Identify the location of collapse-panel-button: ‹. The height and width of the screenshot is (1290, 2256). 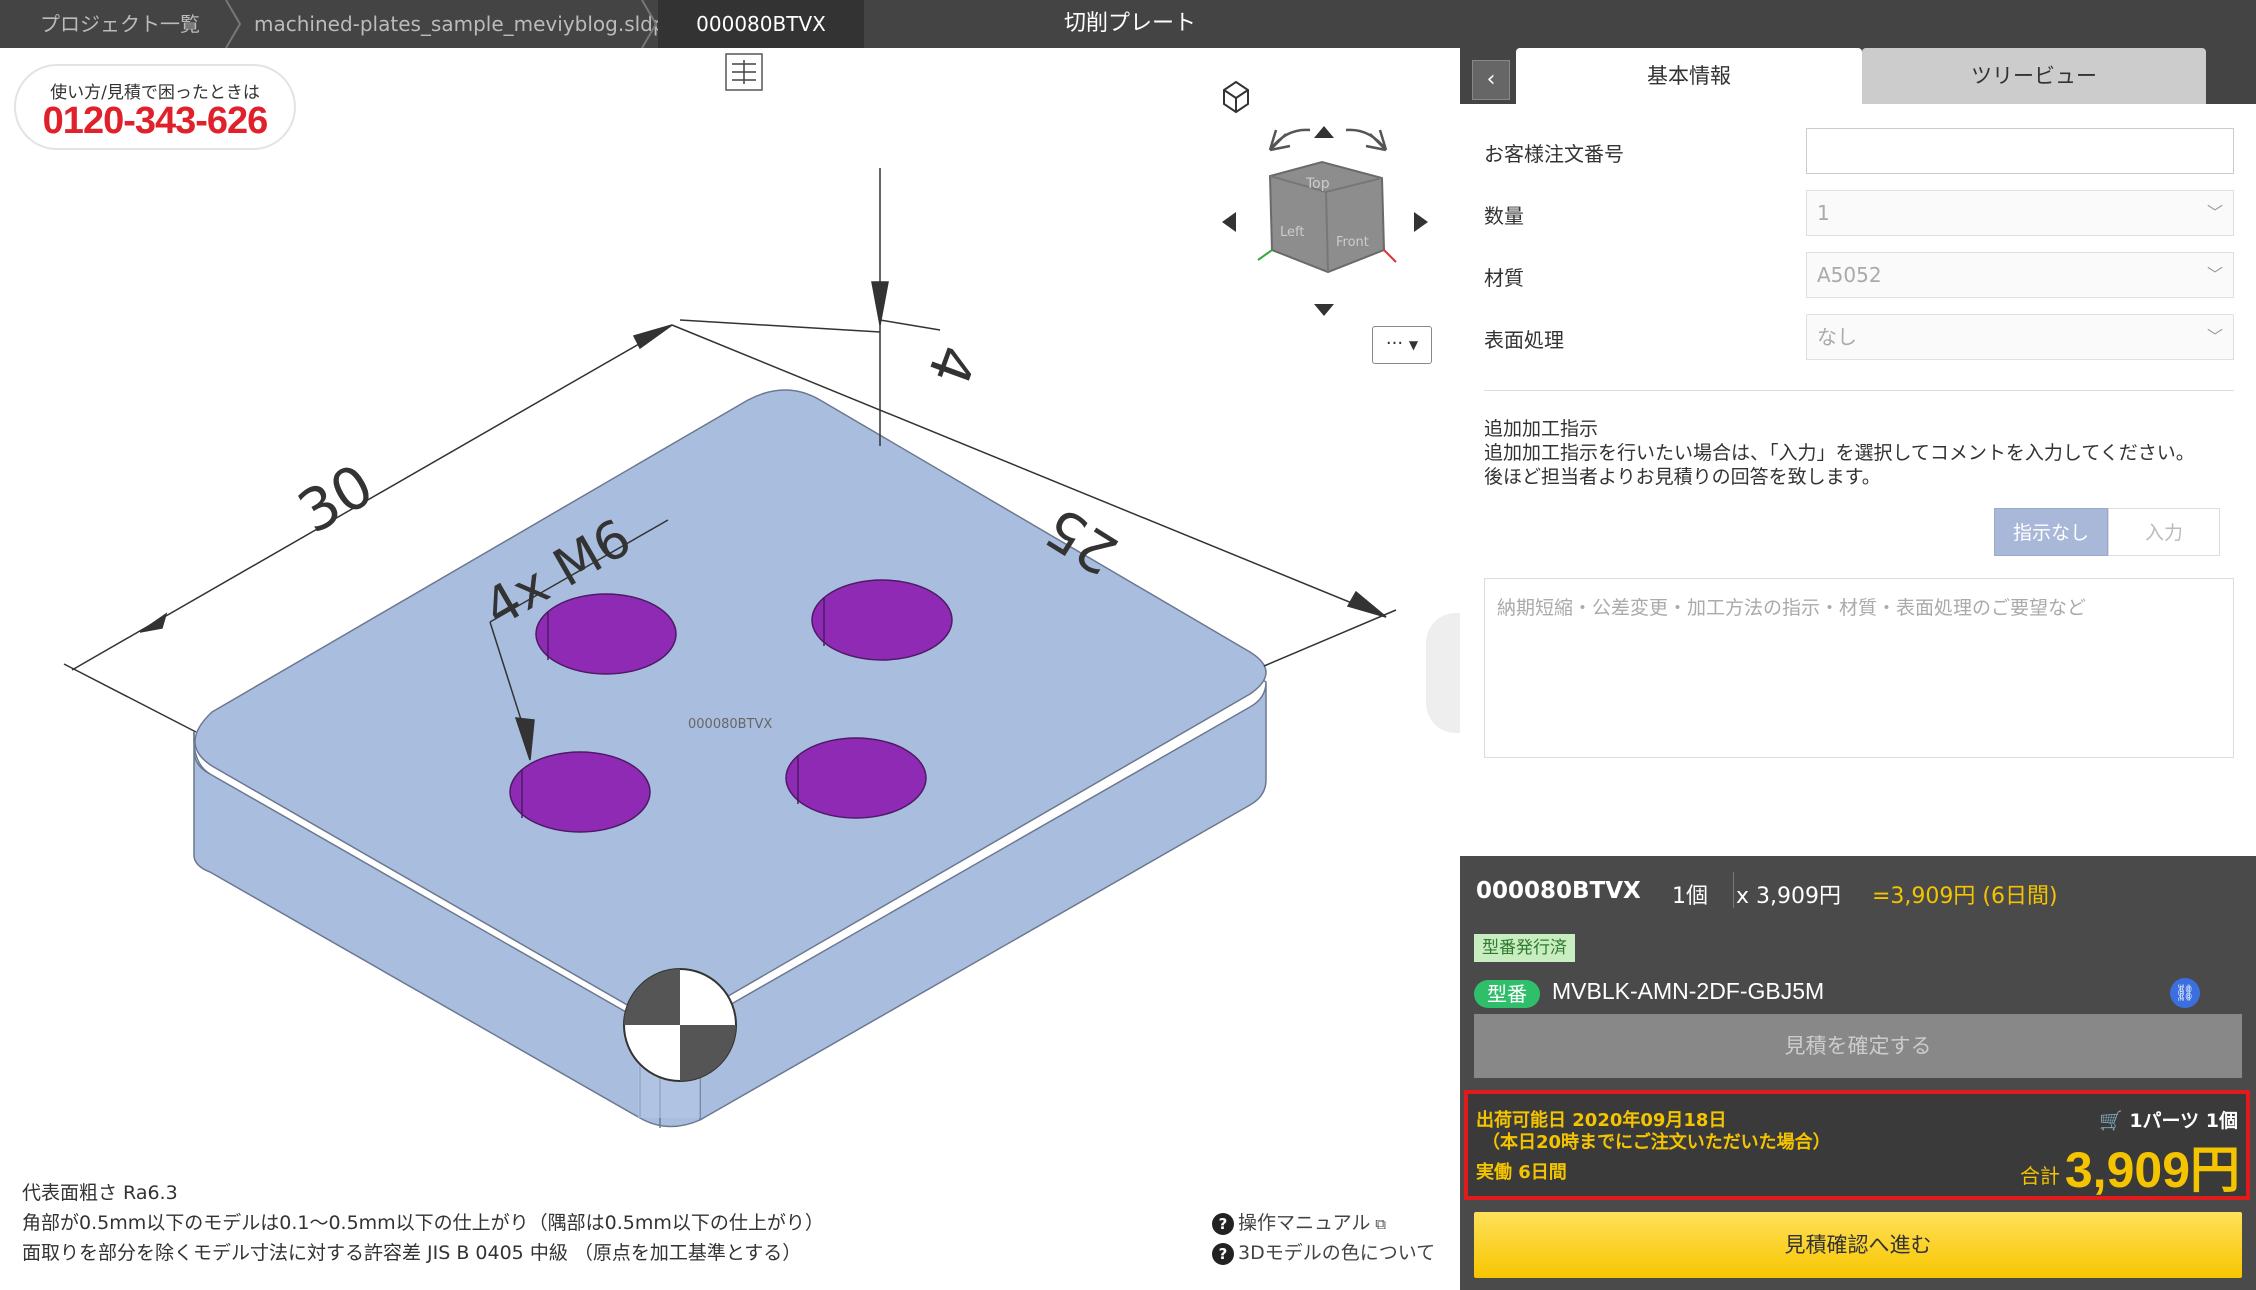
(1491, 80).